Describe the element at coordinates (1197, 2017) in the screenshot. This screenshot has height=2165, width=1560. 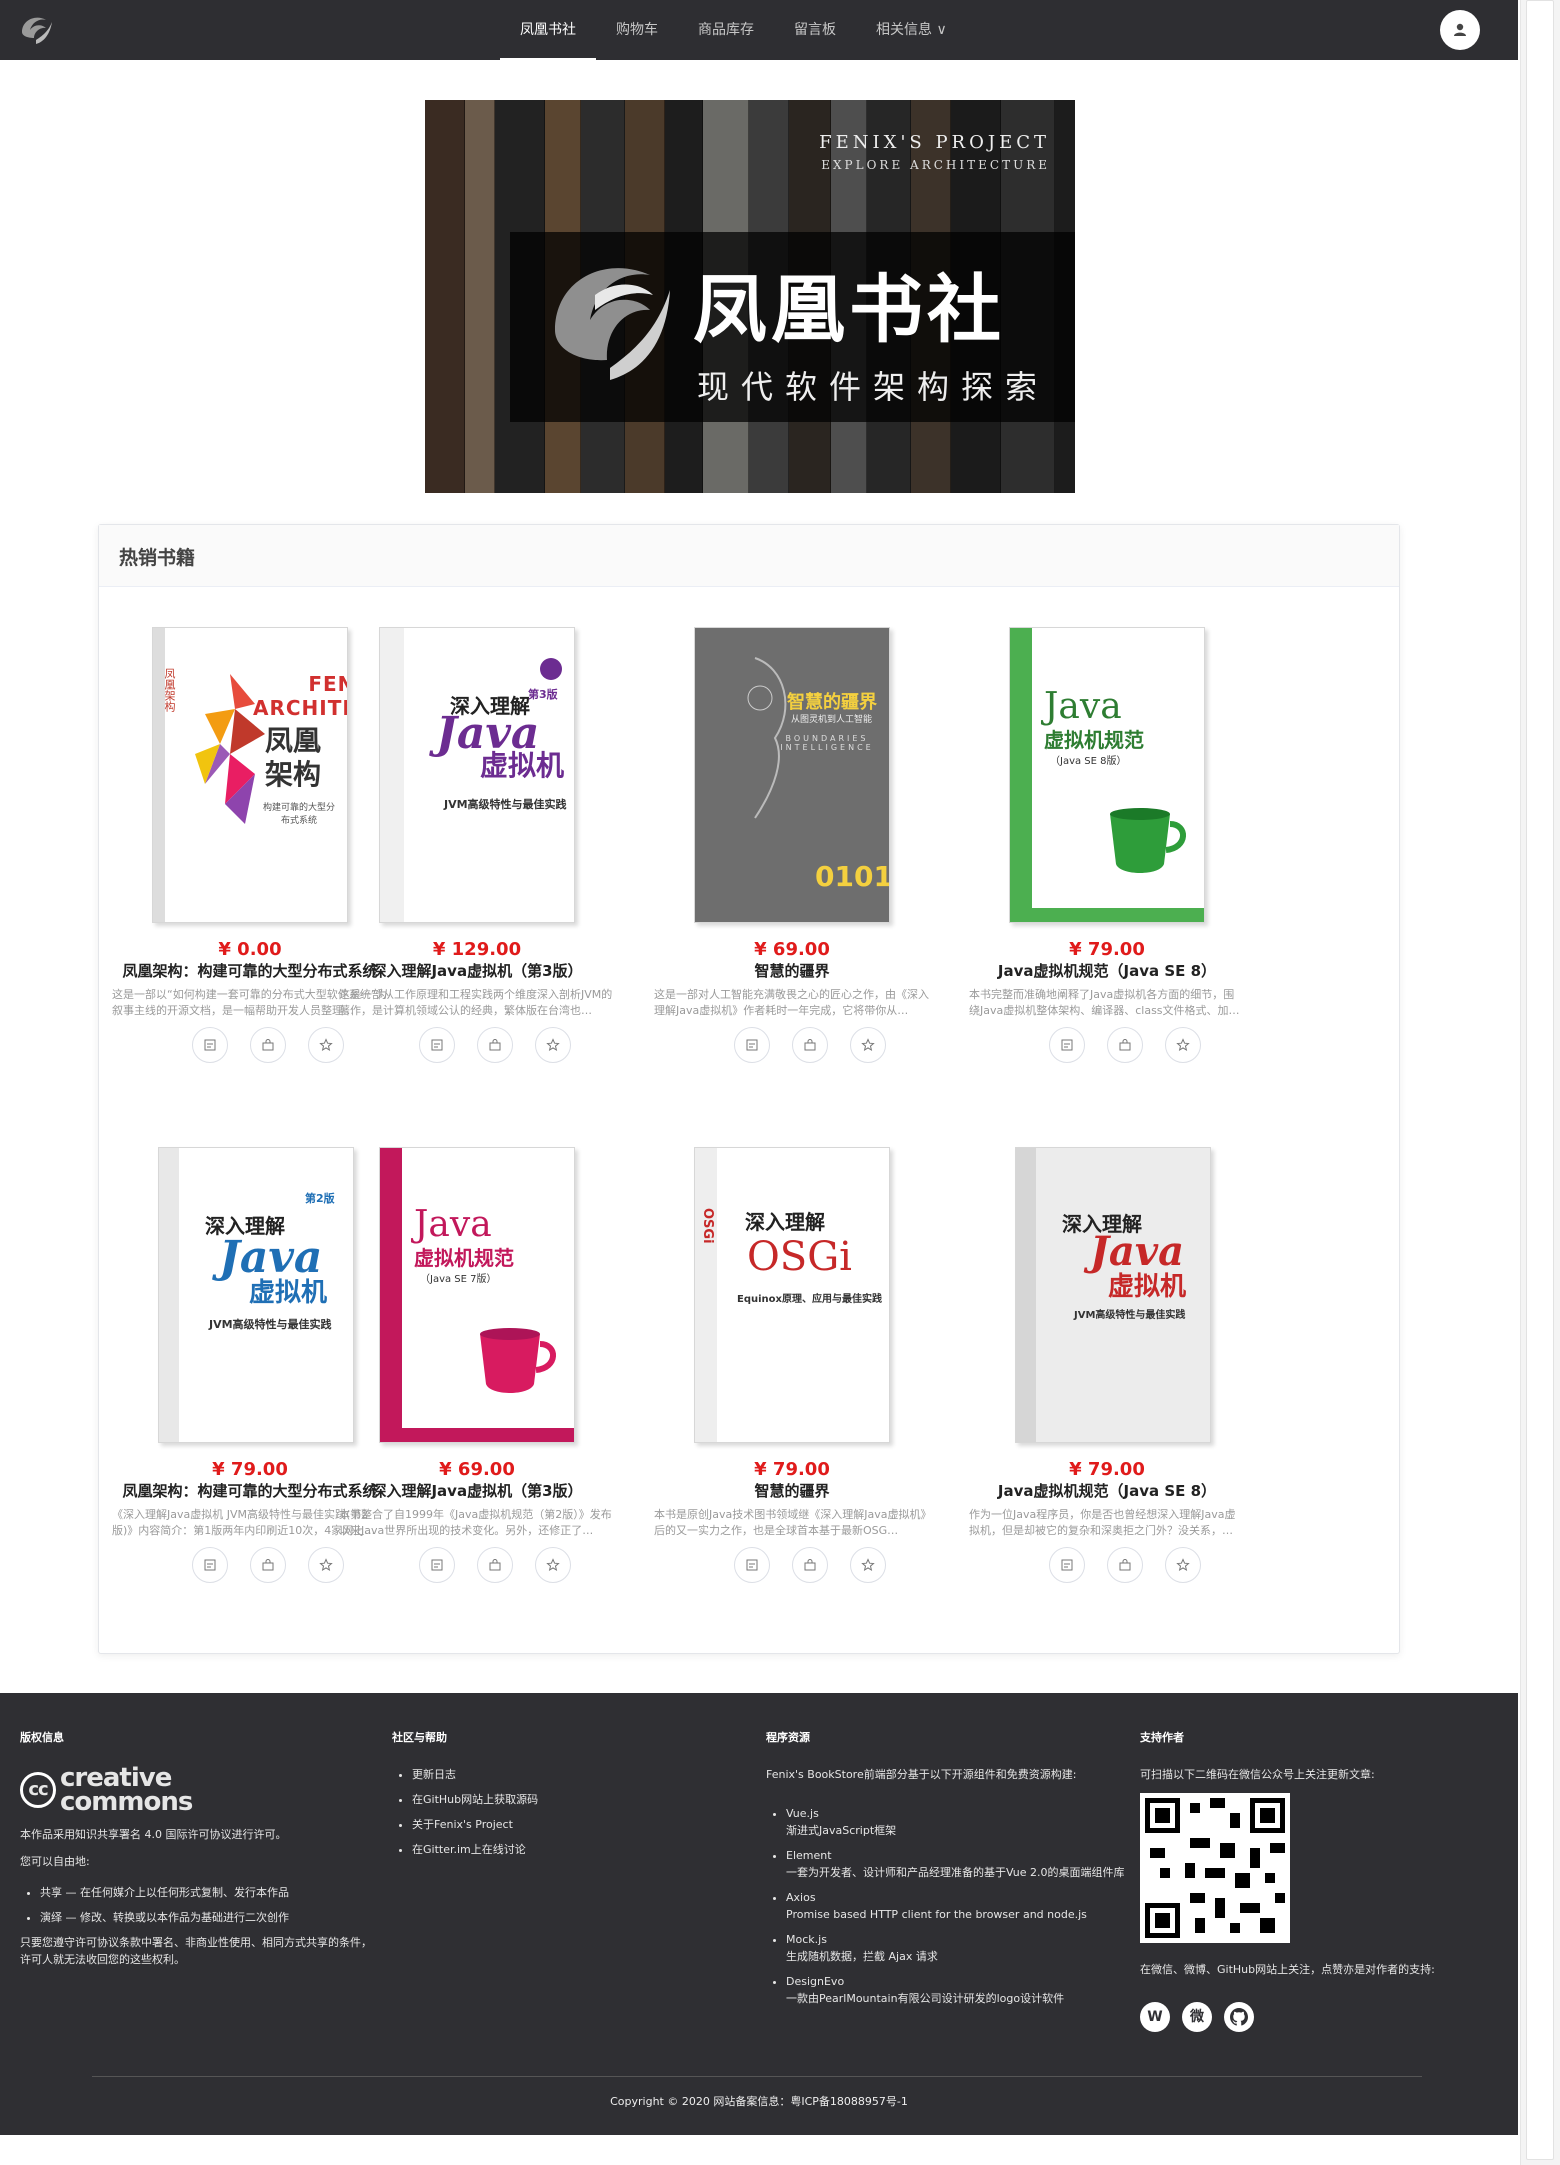
I see `weibo-icon: 微` at that location.